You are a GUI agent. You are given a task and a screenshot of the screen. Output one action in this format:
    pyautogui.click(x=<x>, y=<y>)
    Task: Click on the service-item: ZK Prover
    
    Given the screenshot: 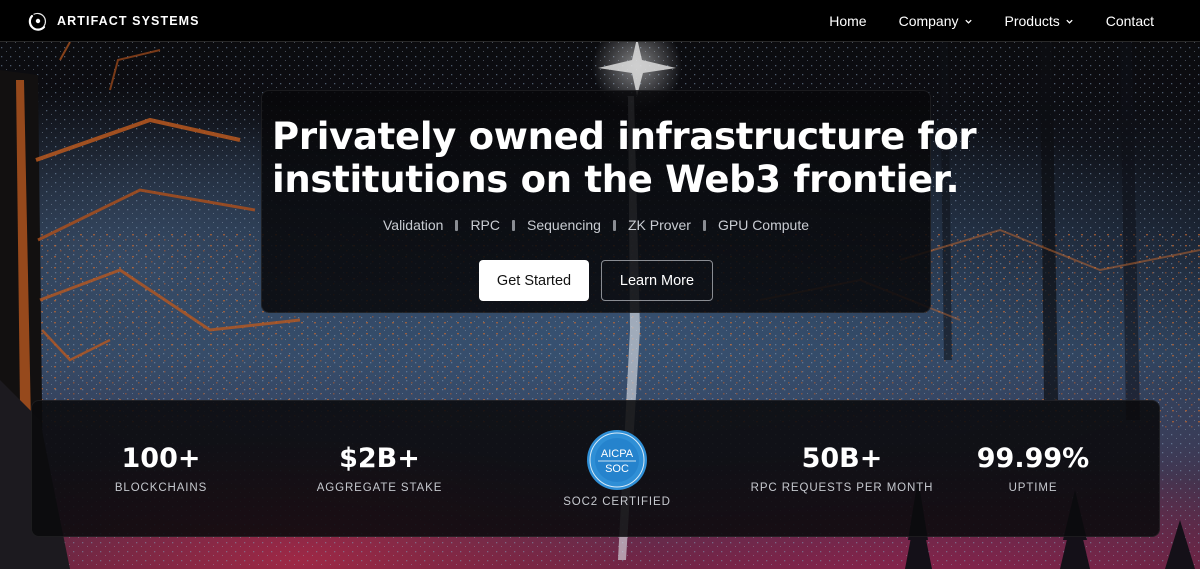 What is the action you would take?
    pyautogui.click(x=659, y=225)
    